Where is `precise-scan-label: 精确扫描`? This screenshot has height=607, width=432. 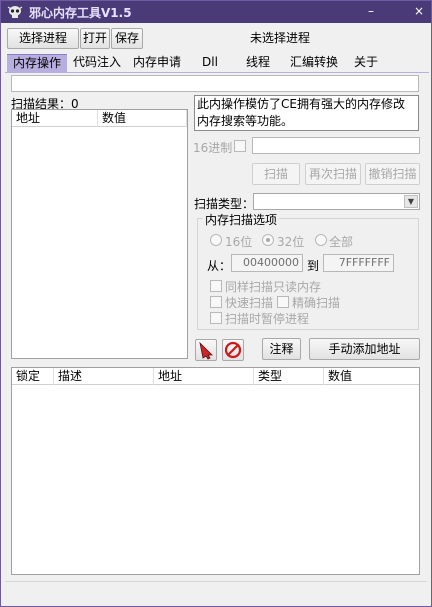 precise-scan-label: 精确扫描 is located at coordinates (316, 303).